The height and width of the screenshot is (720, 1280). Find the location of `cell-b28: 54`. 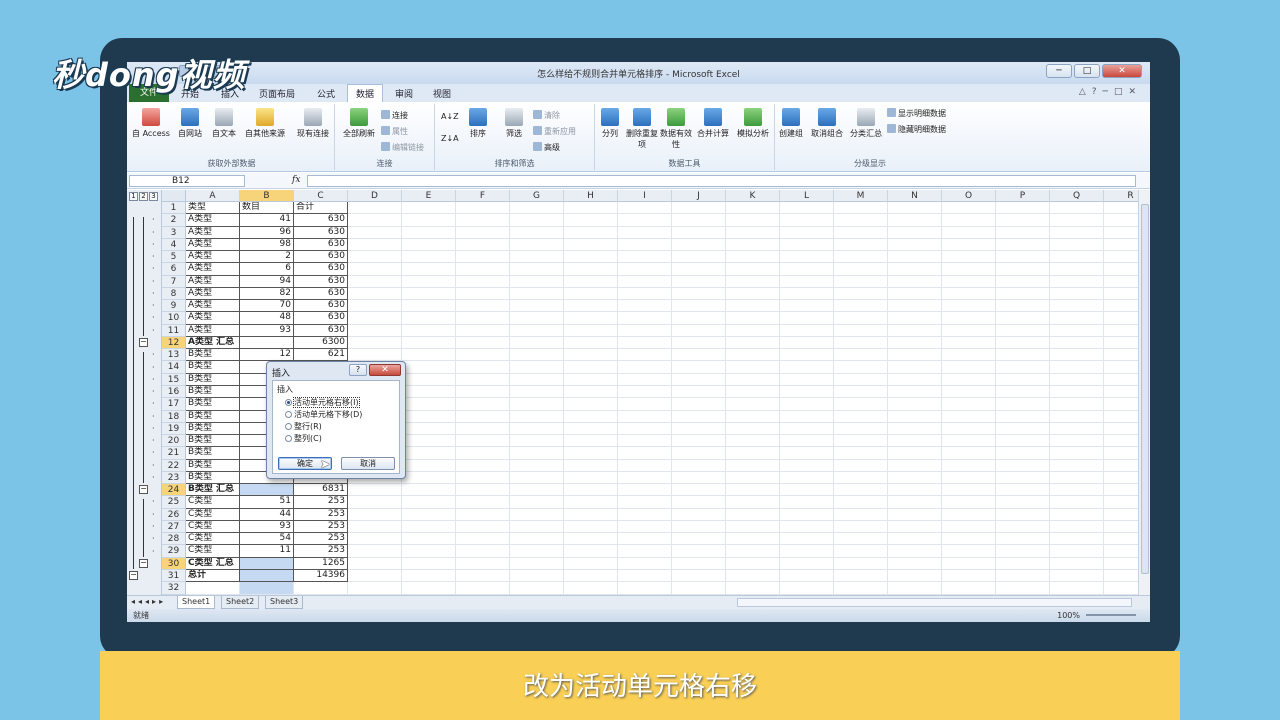

cell-b28: 54 is located at coordinates (267, 539).